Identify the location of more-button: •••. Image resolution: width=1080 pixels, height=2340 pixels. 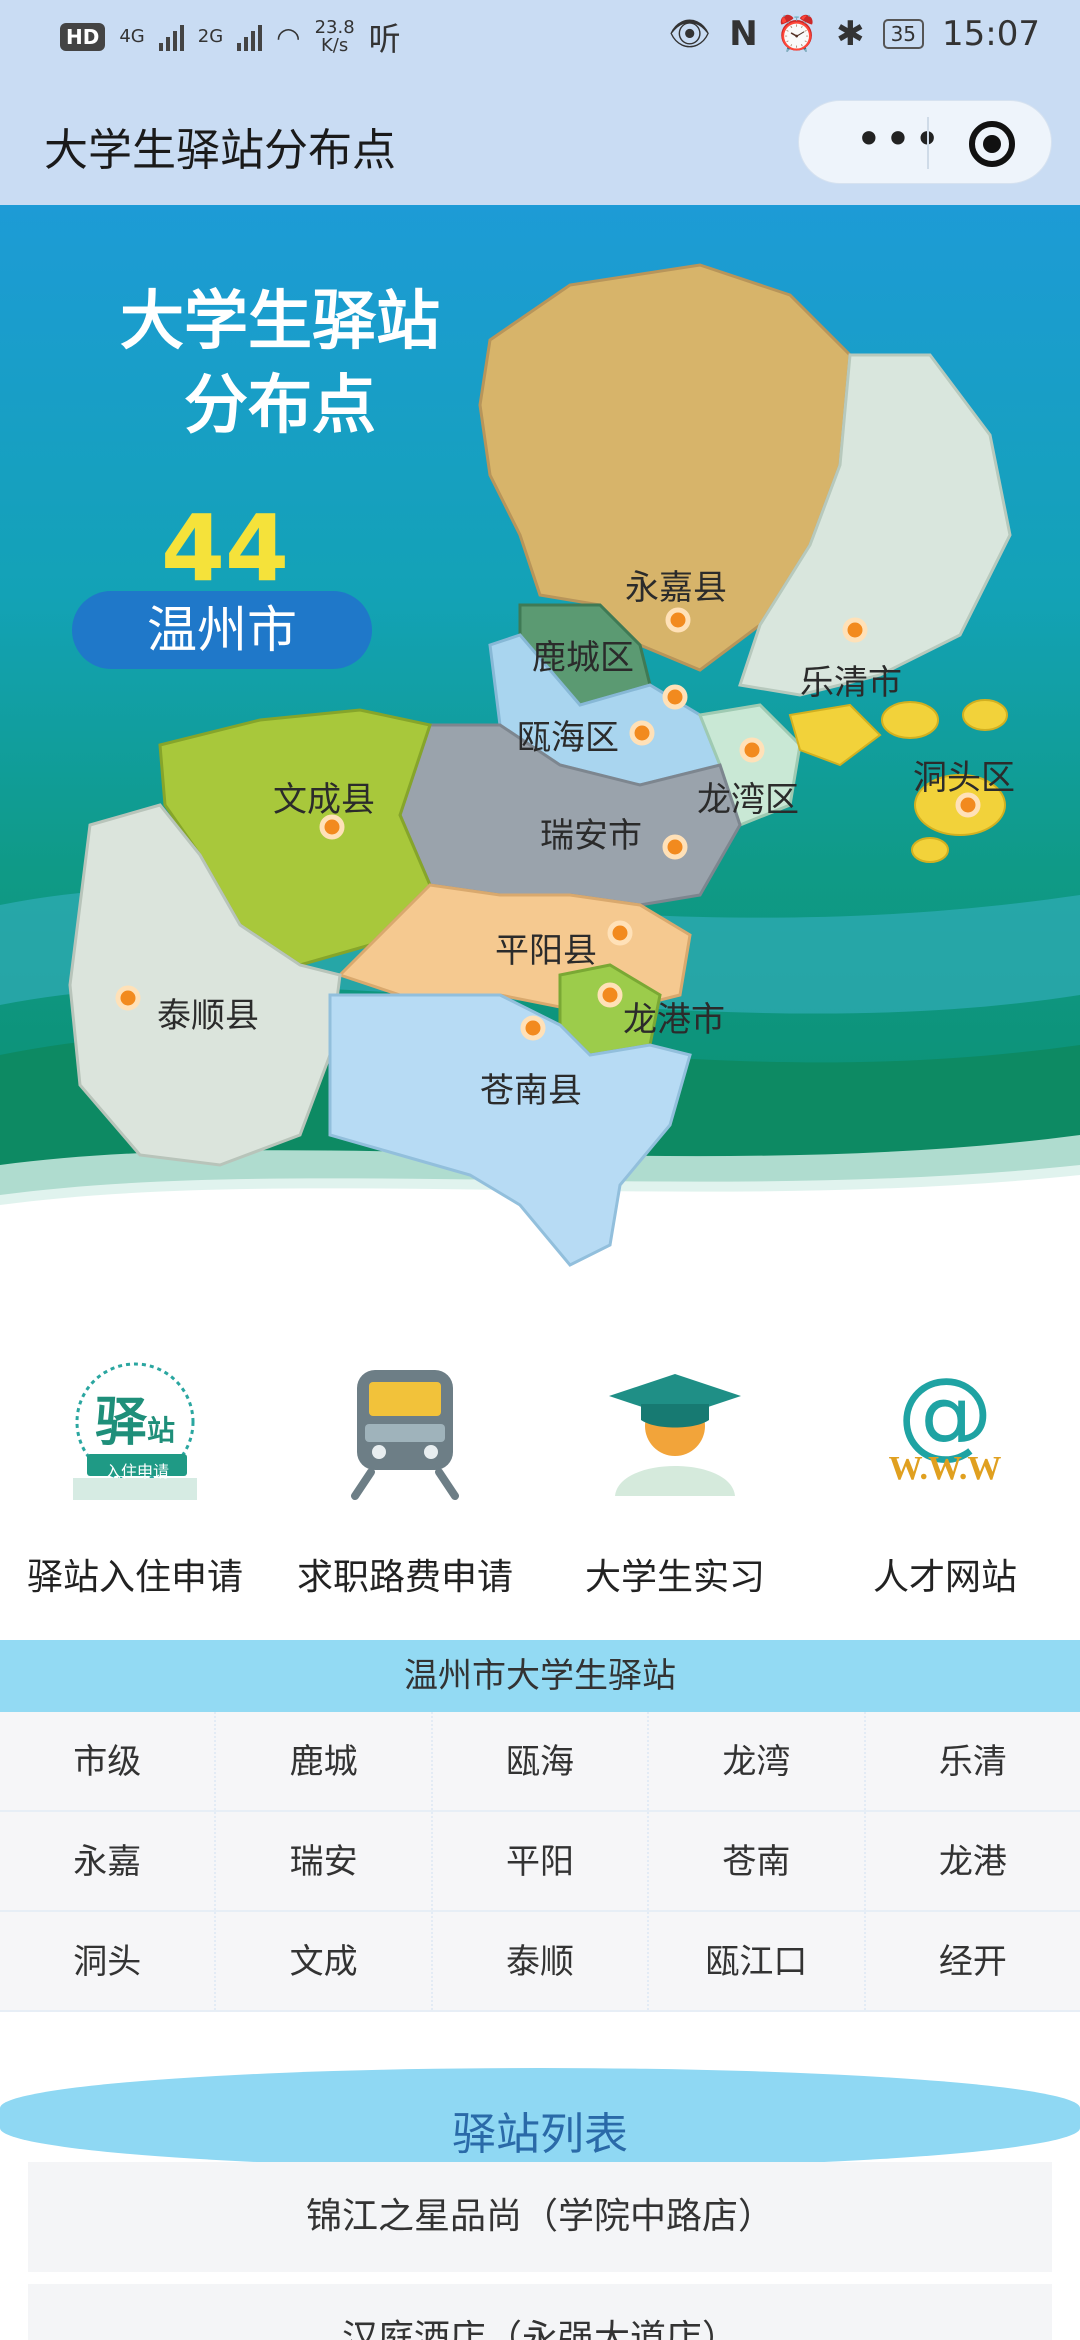
(899, 139).